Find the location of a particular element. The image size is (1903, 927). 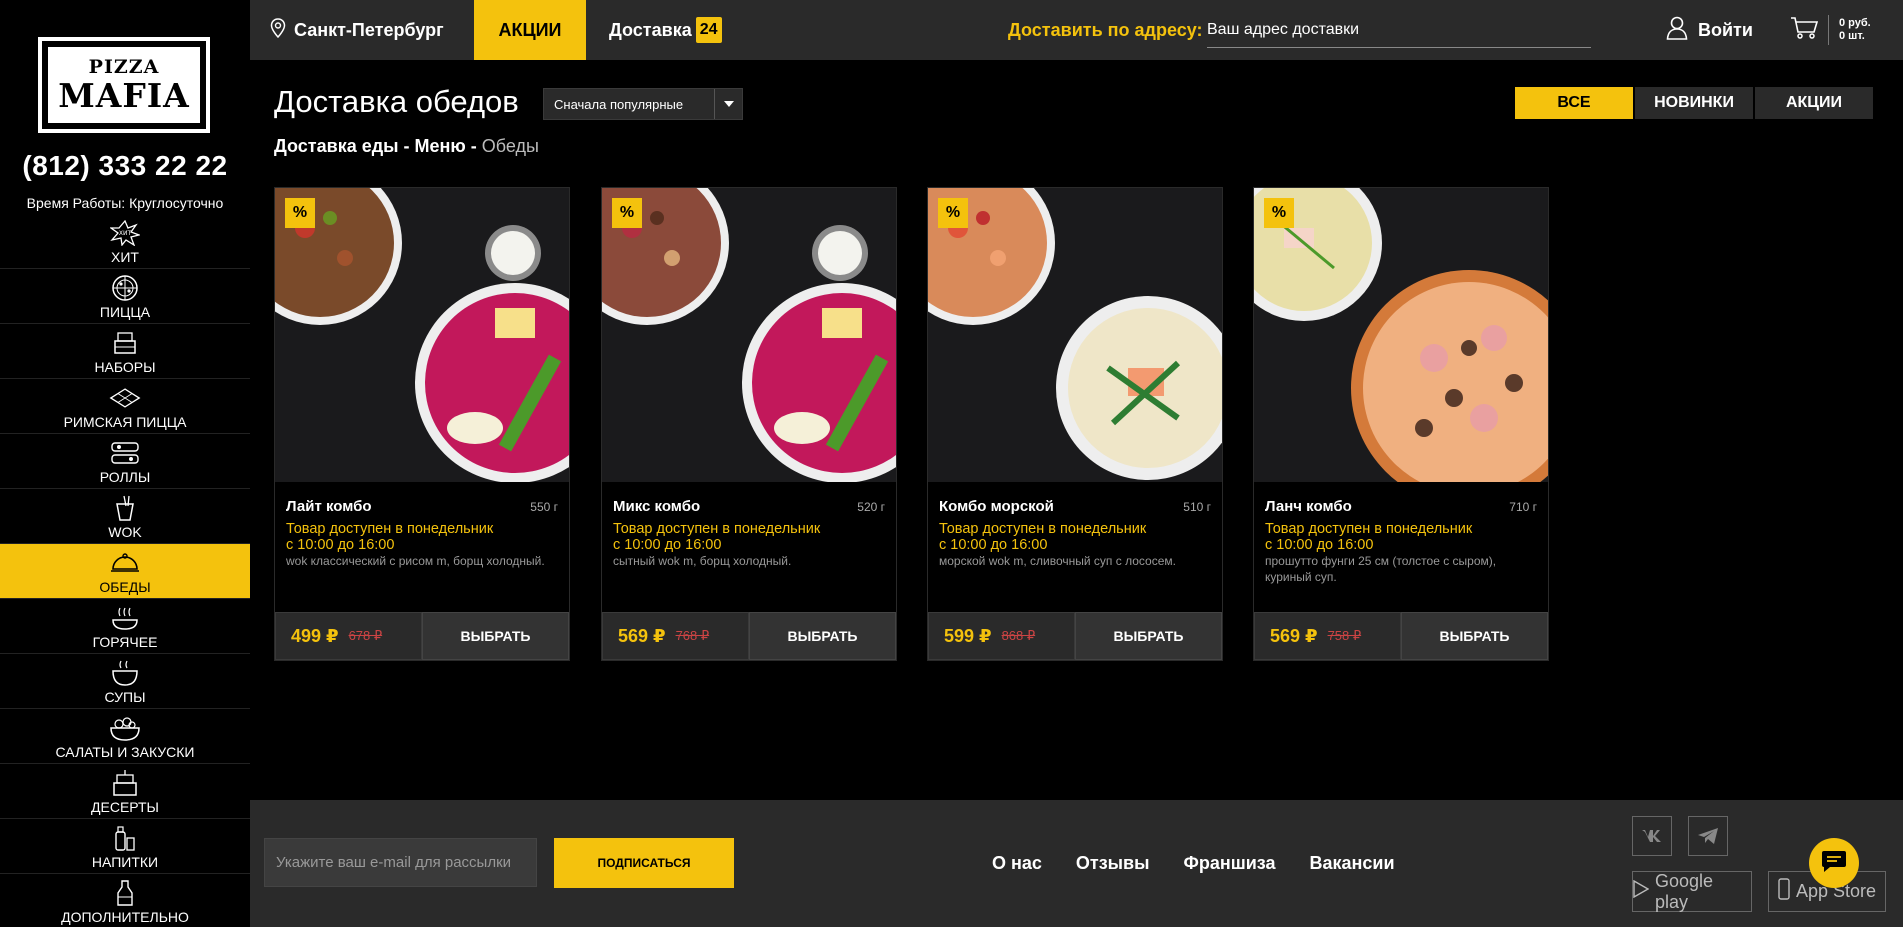

hit-icon: ХИТ is located at coordinates (125, 233).